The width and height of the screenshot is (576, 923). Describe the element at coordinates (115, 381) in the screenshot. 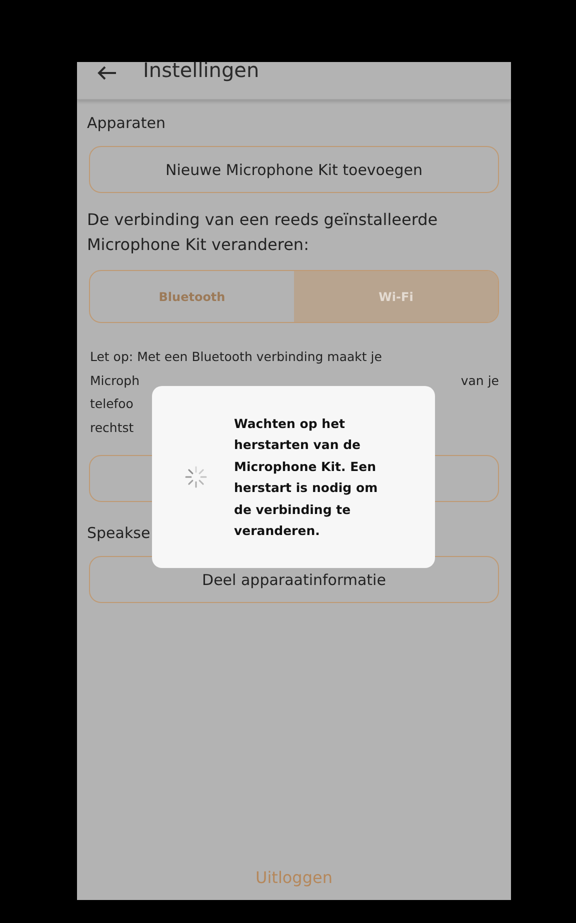

I see `note-text: Microph` at that location.